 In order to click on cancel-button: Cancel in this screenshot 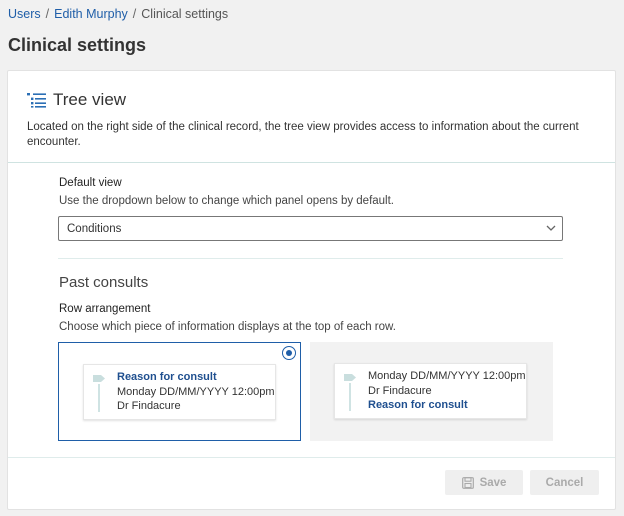, I will do `click(564, 482)`.